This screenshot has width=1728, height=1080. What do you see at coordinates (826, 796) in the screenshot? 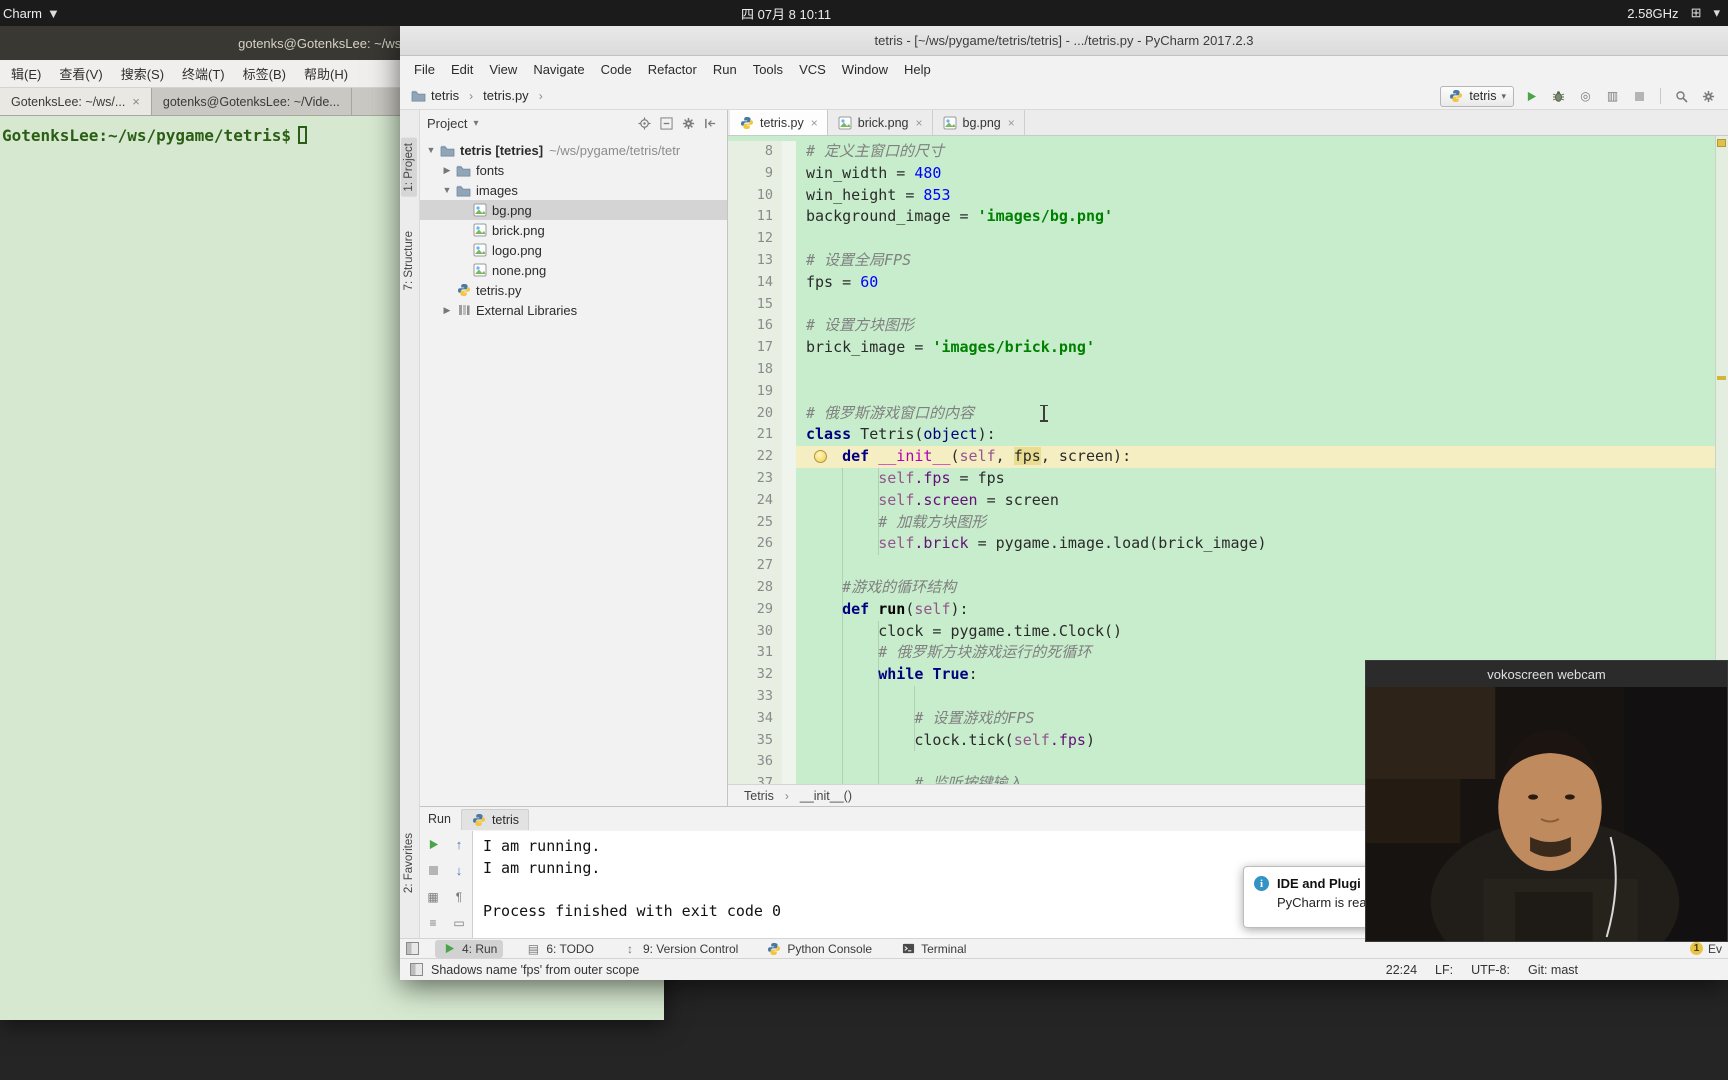
I see `breadcrumb-method: __init__()` at bounding box center [826, 796].